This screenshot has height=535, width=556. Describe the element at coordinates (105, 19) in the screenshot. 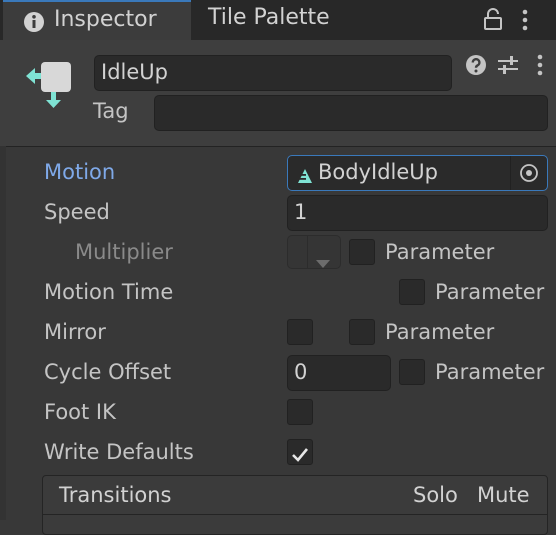

I see `tab-inspector-label: Inspector` at that location.